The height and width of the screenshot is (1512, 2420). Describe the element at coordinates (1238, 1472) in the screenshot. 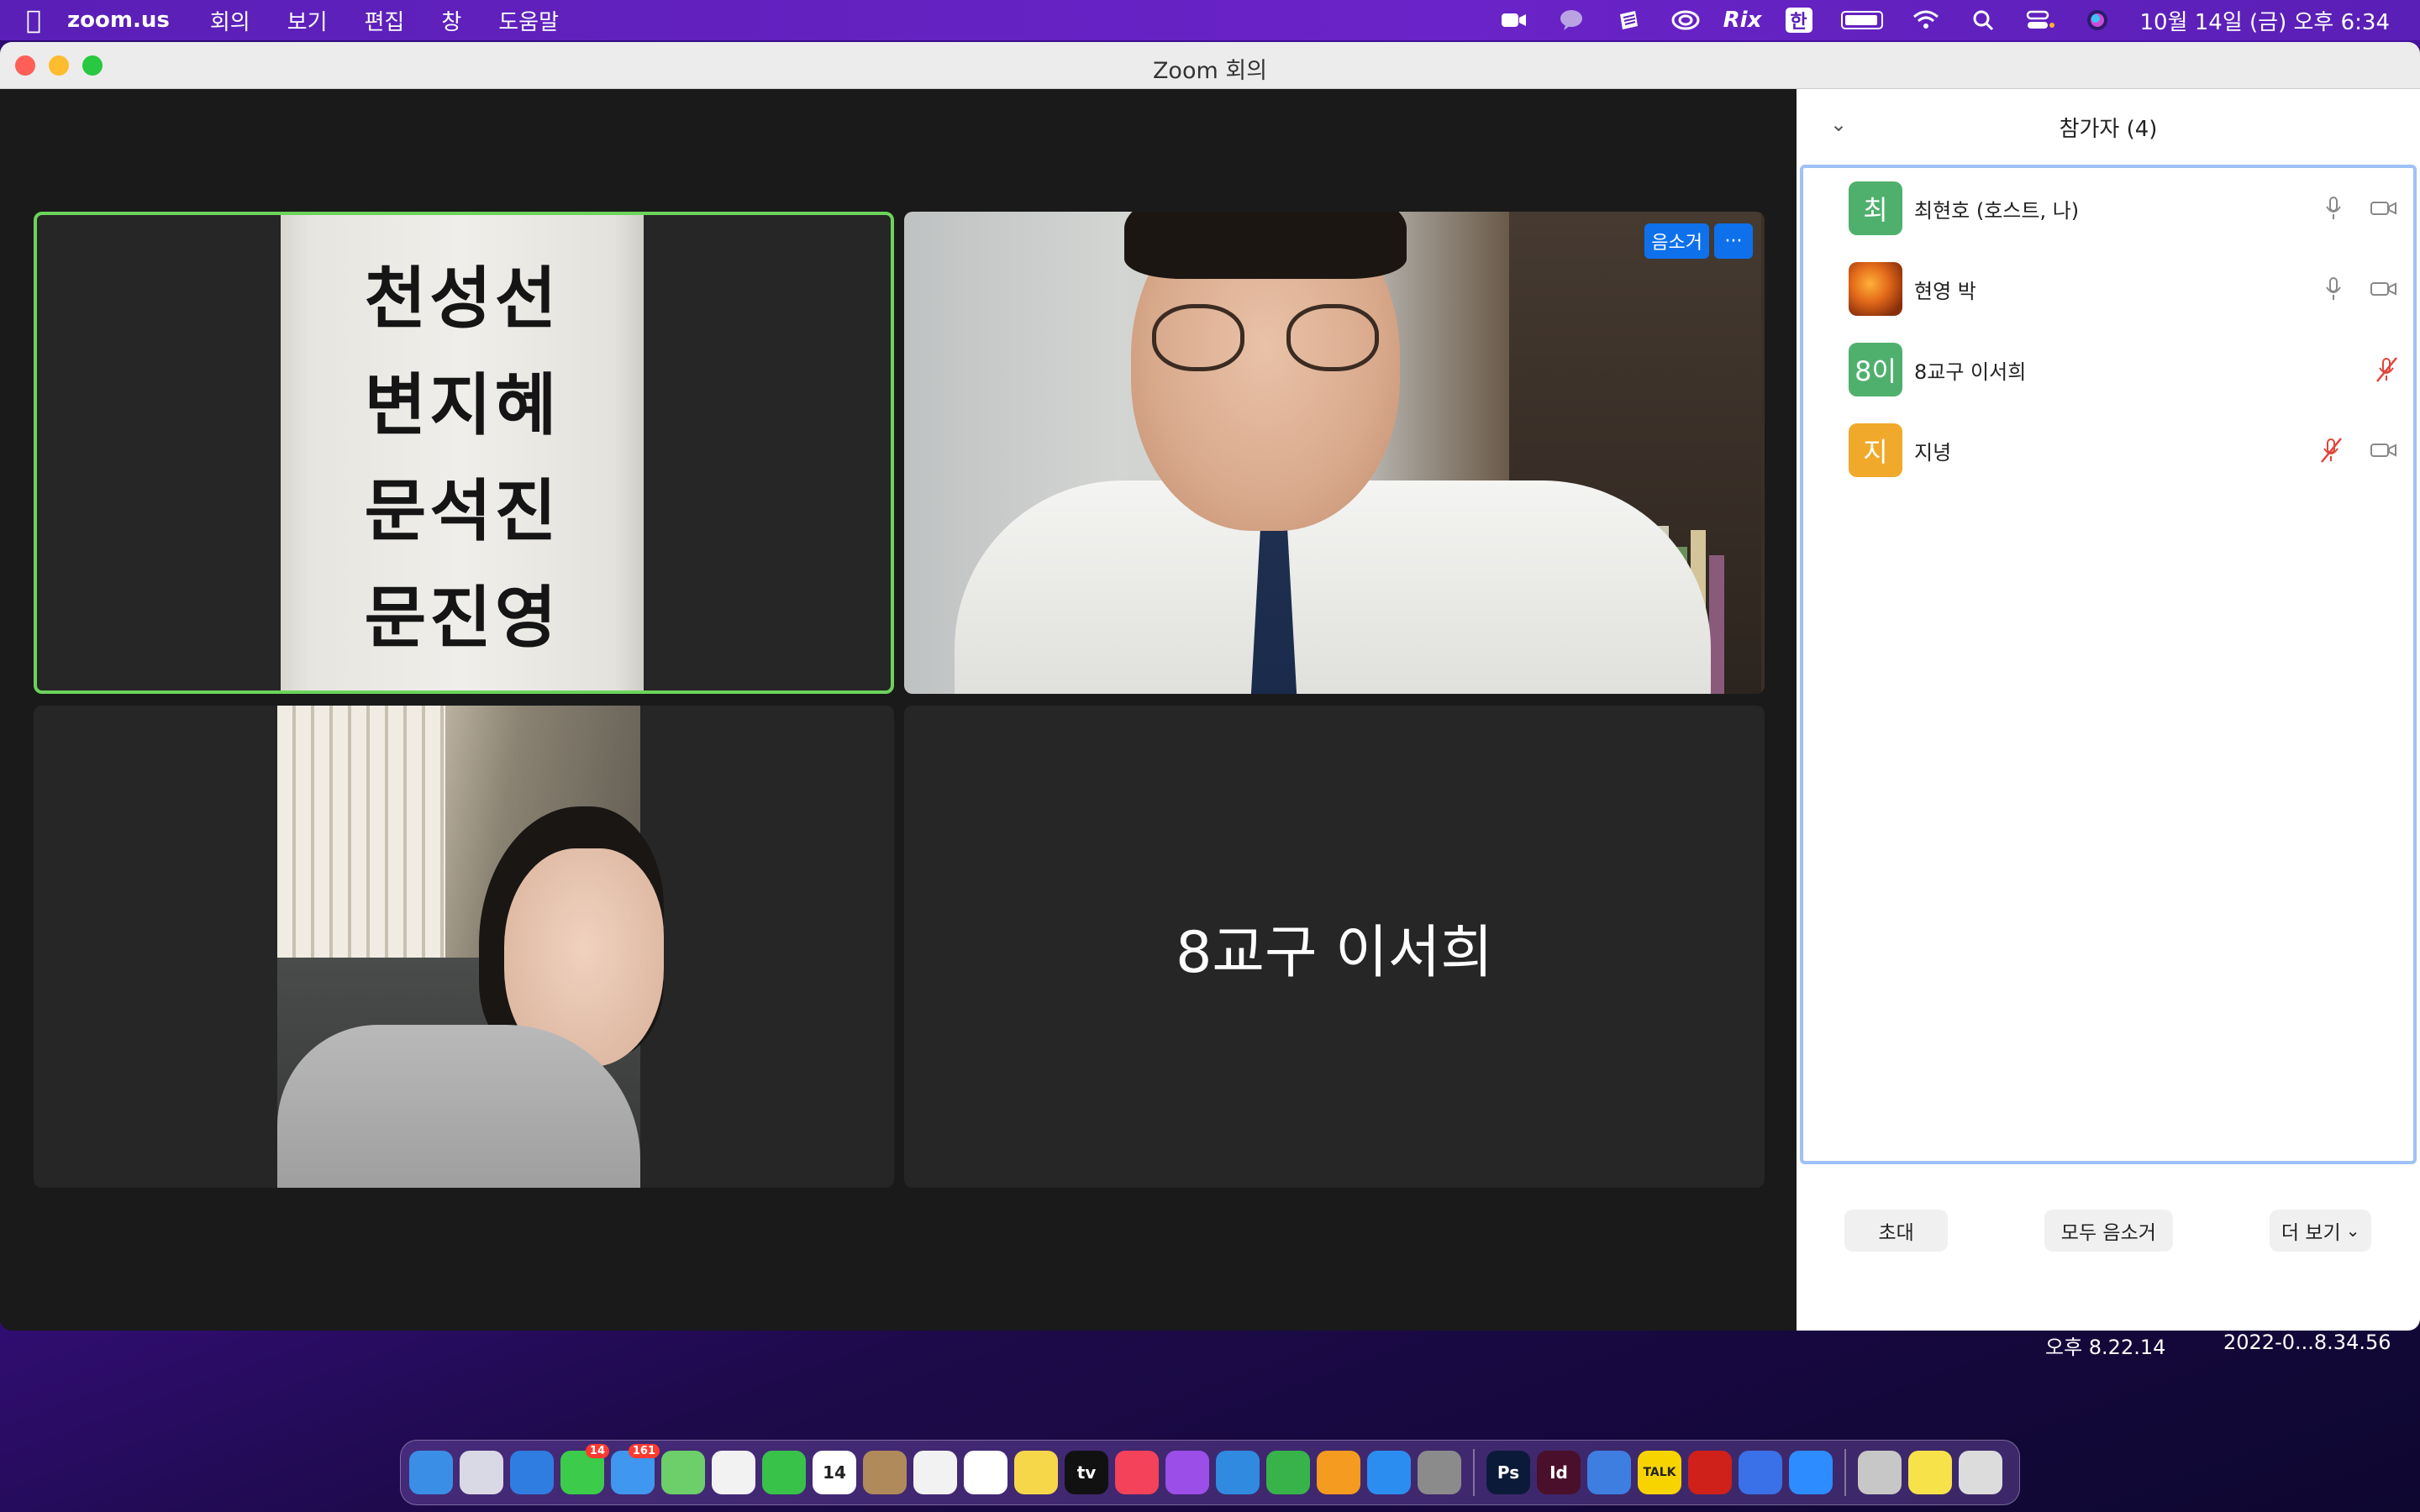

I see `keynote-icon` at that location.